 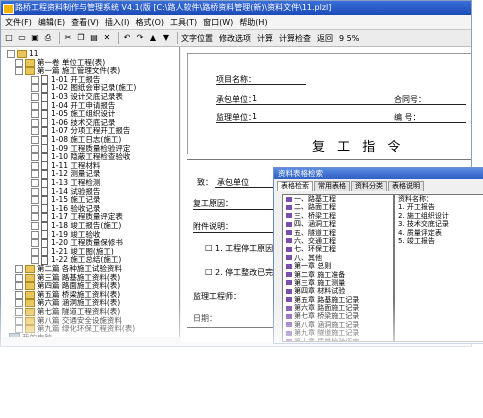 I want to click on dialog-list-item: 第九章 隧道施工记录, so click(x=338, y=333).